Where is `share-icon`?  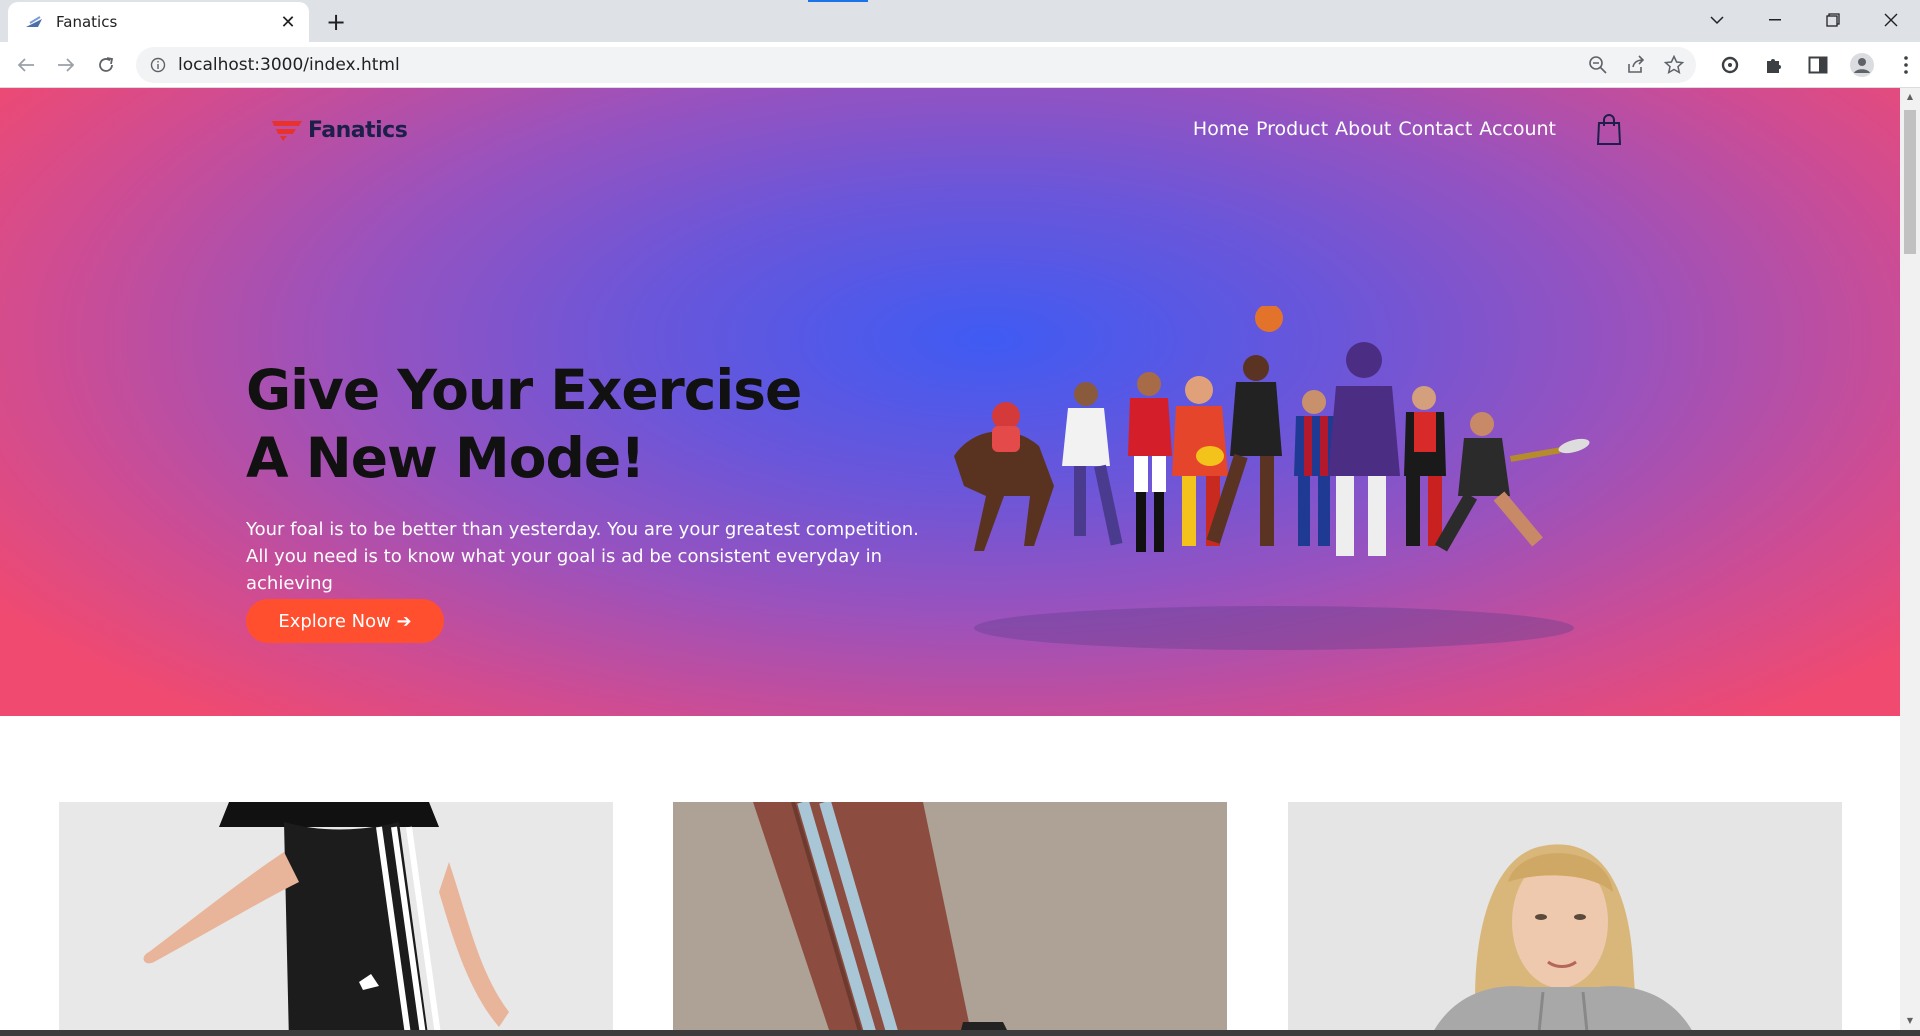
share-icon is located at coordinates (1636, 65).